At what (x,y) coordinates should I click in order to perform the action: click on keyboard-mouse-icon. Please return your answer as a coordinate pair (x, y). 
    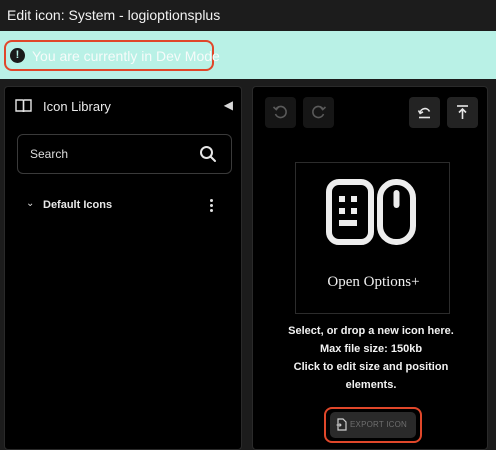
    Looking at the image, I should click on (371, 212).